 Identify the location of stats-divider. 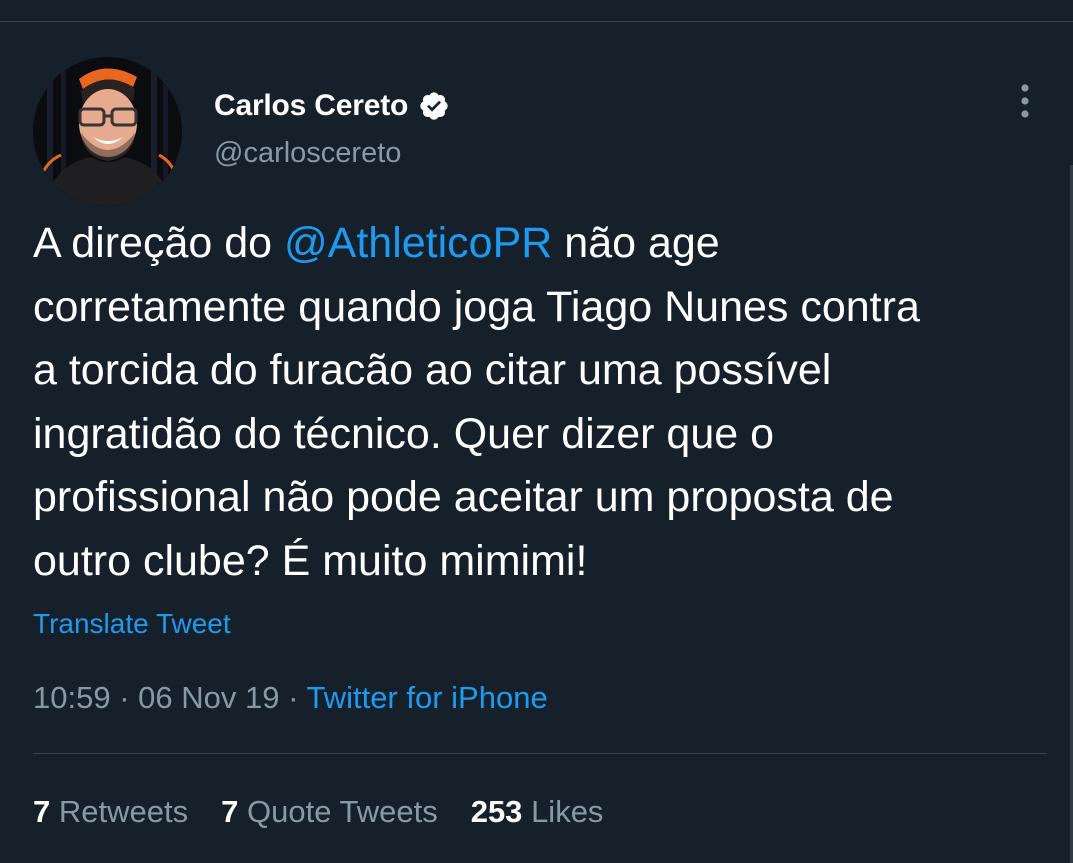
(540, 753).